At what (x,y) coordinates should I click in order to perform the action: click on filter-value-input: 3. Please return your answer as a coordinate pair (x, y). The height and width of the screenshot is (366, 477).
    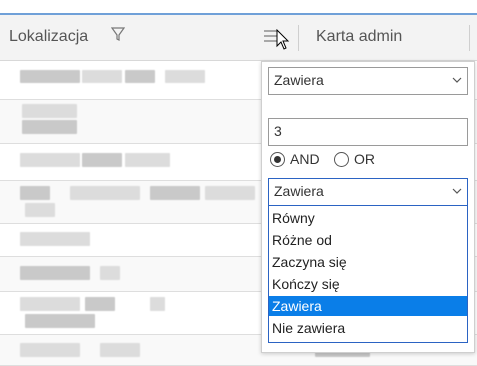
    Looking at the image, I should click on (368, 132).